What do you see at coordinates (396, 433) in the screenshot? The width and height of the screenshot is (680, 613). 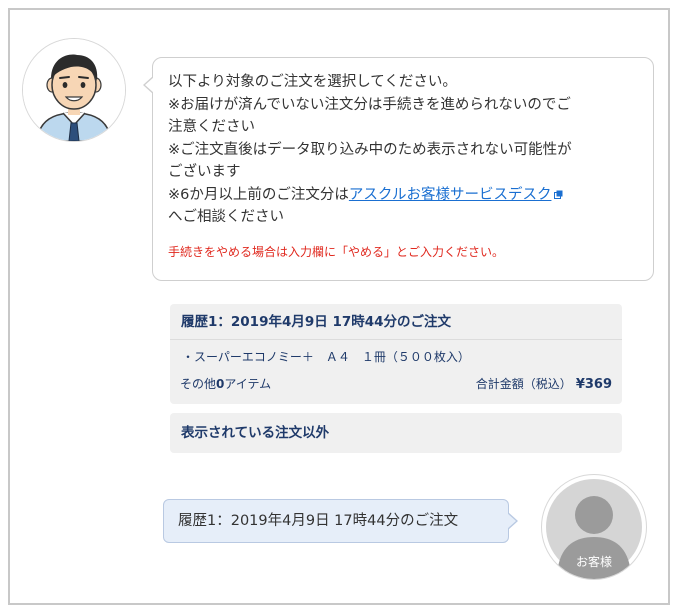 I see `other-order-option: 表示されている注文以外` at bounding box center [396, 433].